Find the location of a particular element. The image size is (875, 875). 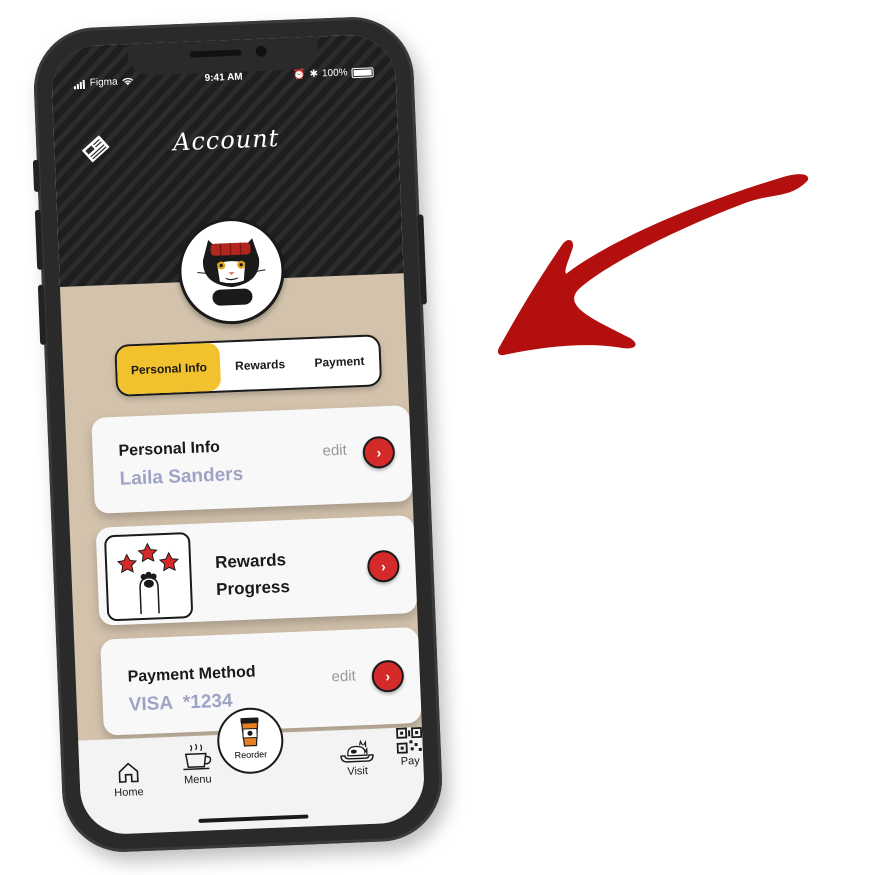

edit-payment-link: edit is located at coordinates (343, 676).